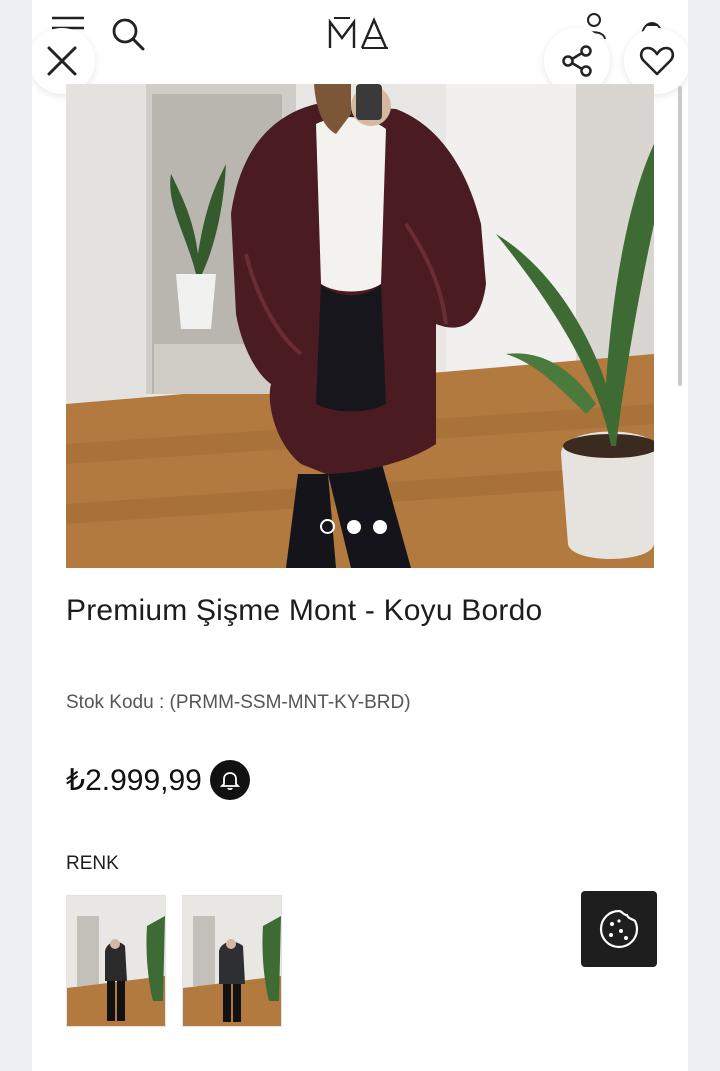  What do you see at coordinates (128, 34) in the screenshot?
I see `search-icon` at bounding box center [128, 34].